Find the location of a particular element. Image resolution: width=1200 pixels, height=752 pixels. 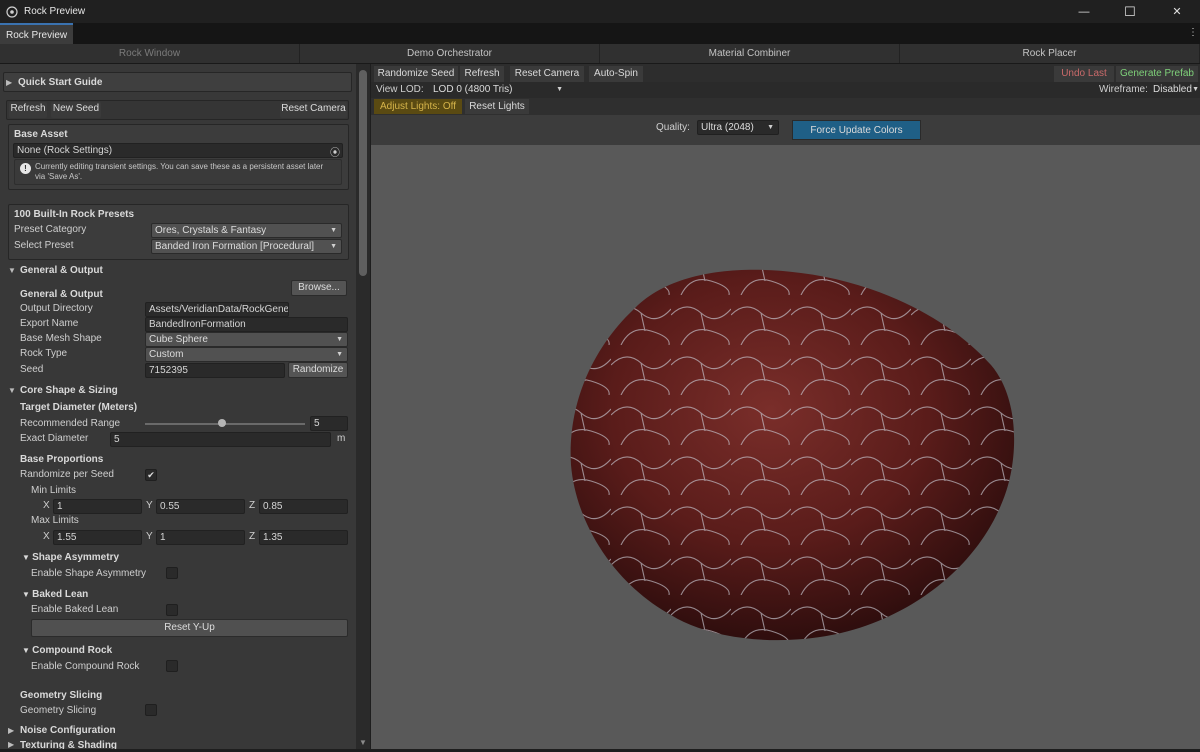

preset-category-dropdown: Ores, Crystals & Fantasy ▼ is located at coordinates (246, 230).